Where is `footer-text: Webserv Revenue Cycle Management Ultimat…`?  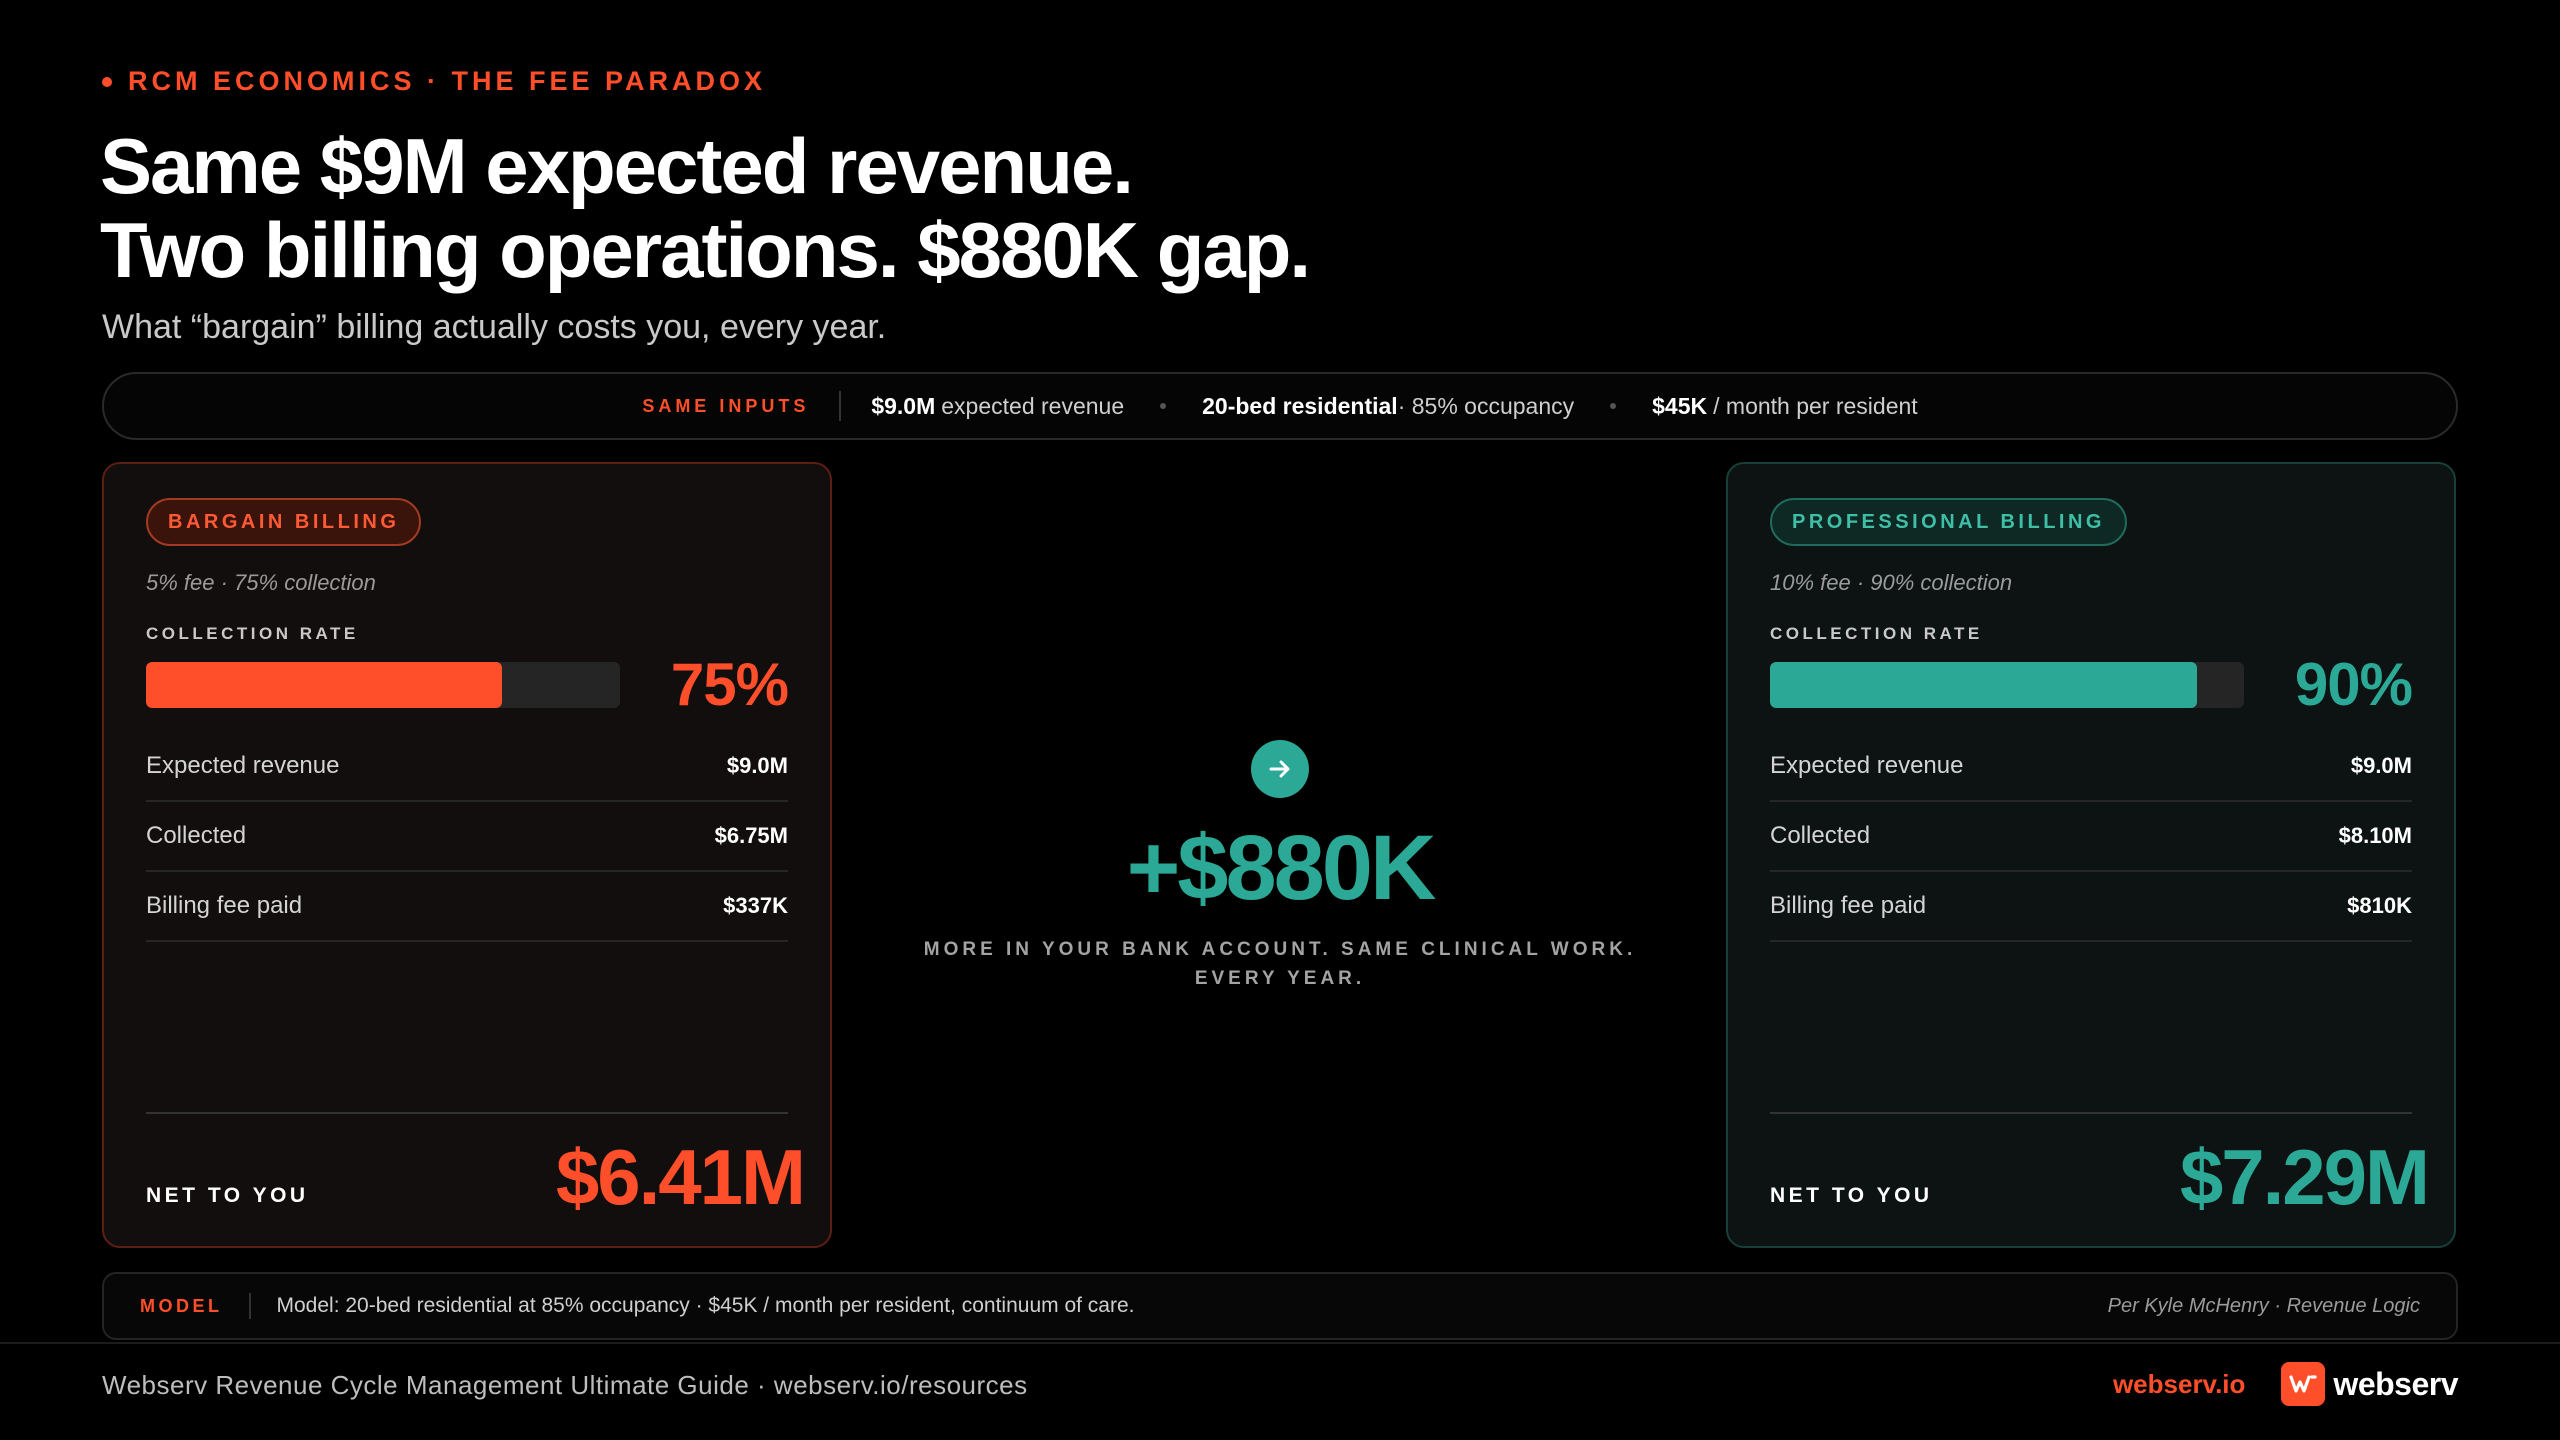
footer-text: Webserv Revenue Cycle Management Ultimat… is located at coordinates (565, 1385).